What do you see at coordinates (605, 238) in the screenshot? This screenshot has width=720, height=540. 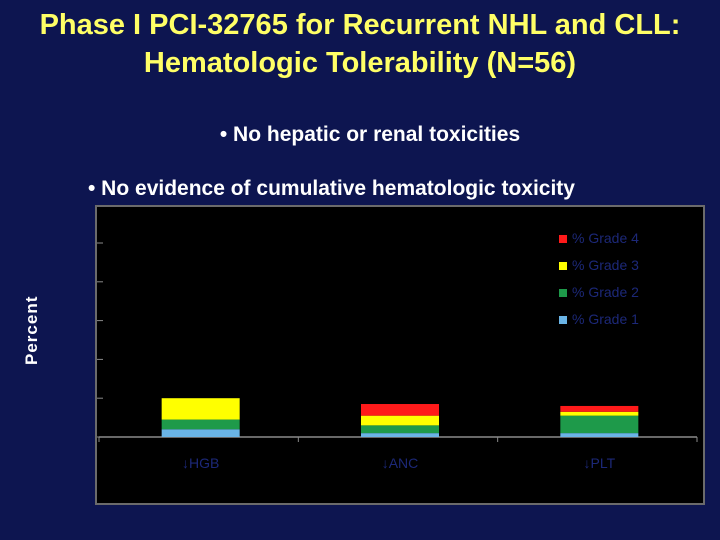 I see `legend-label: % Grade 4` at bounding box center [605, 238].